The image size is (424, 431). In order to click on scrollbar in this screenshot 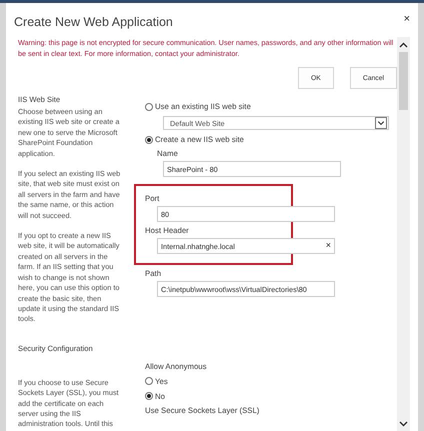, I will do `click(403, 234)`.